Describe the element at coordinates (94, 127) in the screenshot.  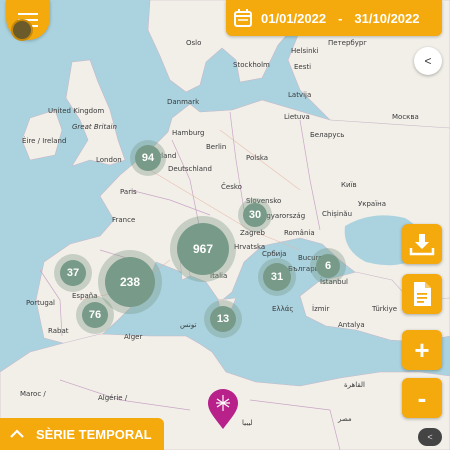
I see `place-label: Great Britain` at that location.